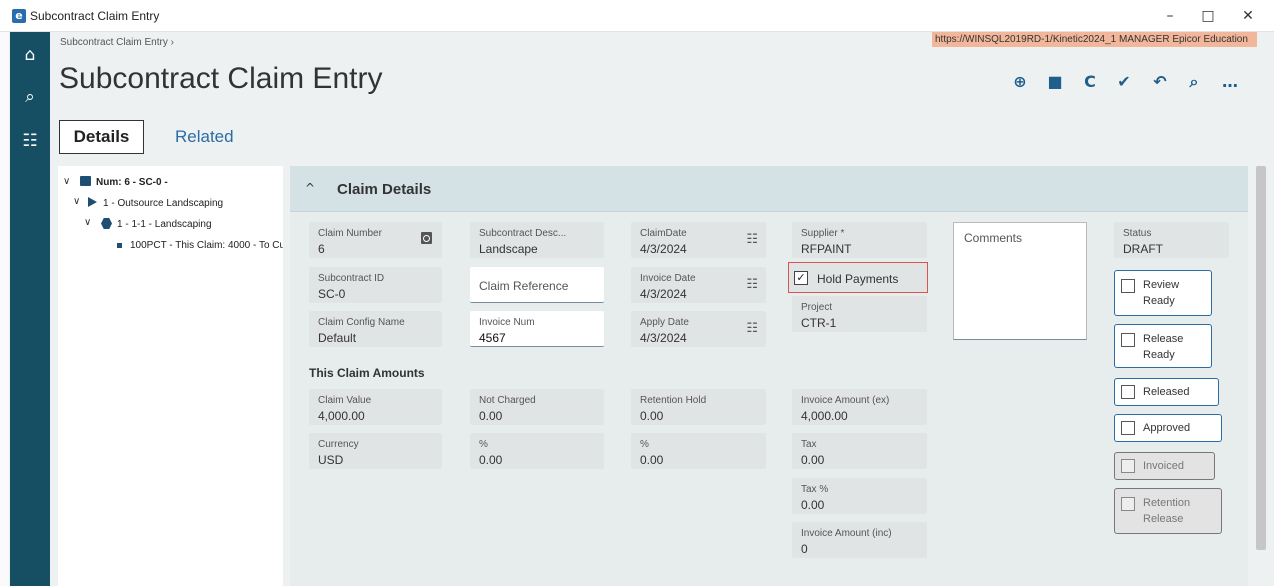  Describe the element at coordinates (338, 444) in the screenshot. I see `field-label: Currency` at that location.